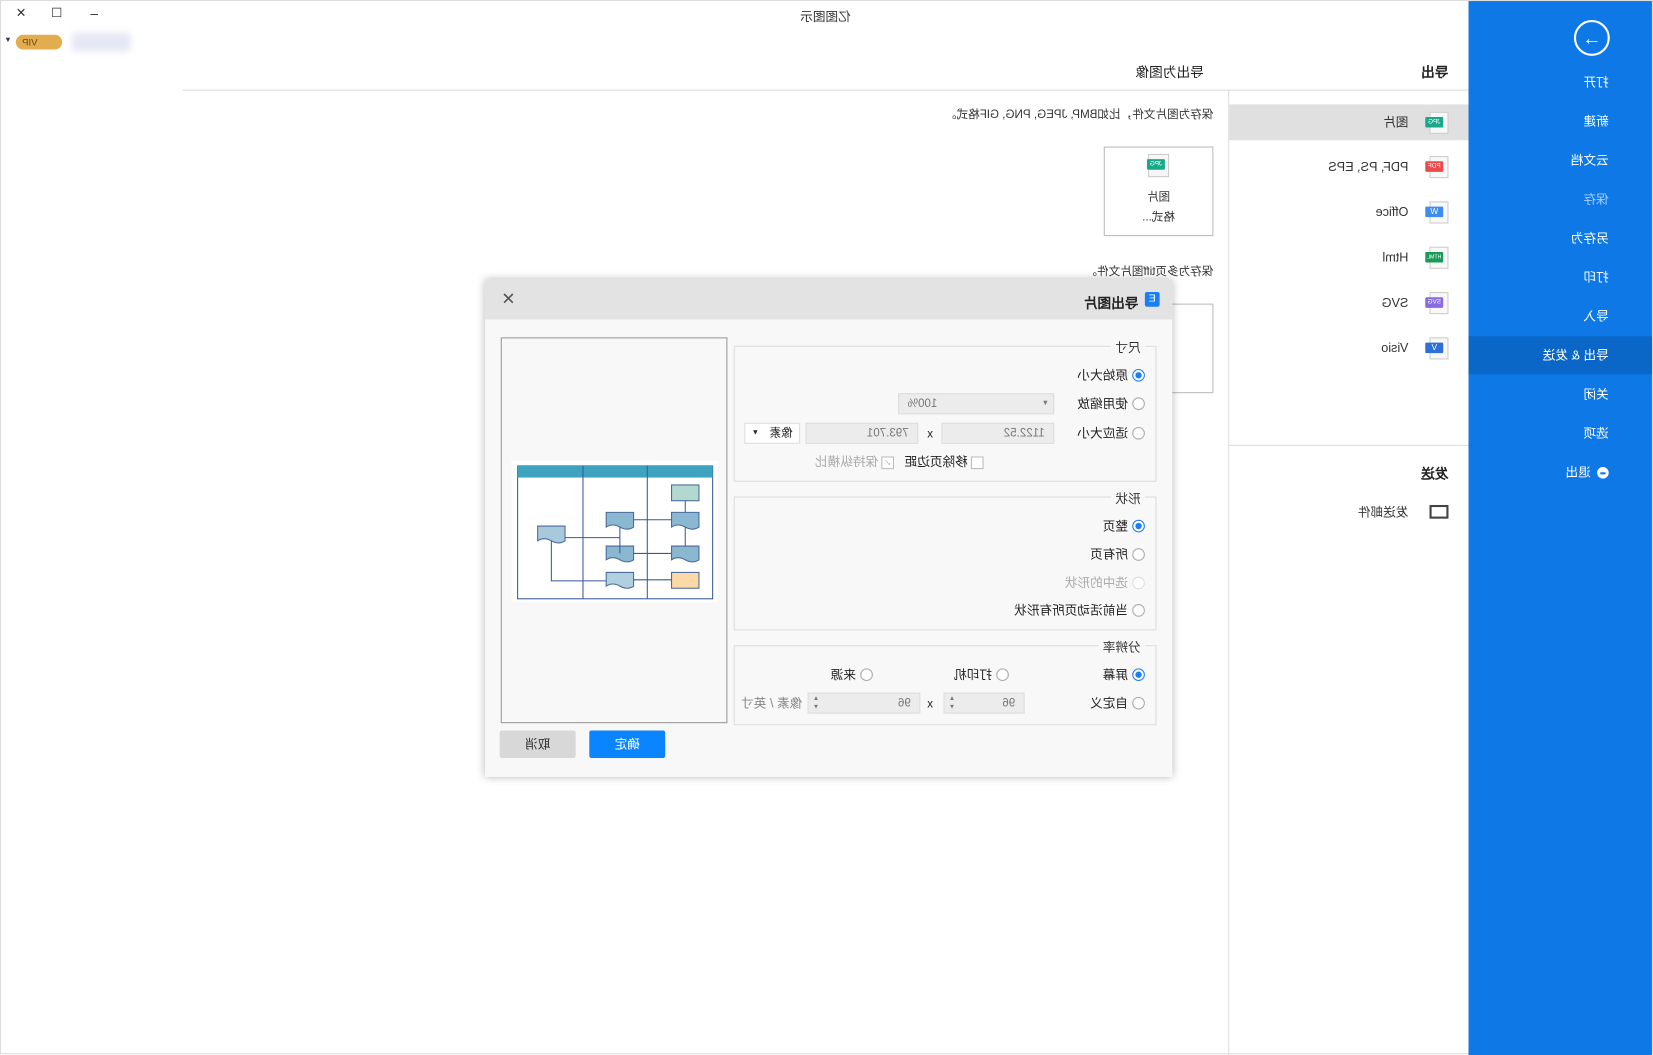 This screenshot has width=1653, height=1055. Describe the element at coordinates (1115, 675) in the screenshot. I see `screen-label: 屏幕` at that location.